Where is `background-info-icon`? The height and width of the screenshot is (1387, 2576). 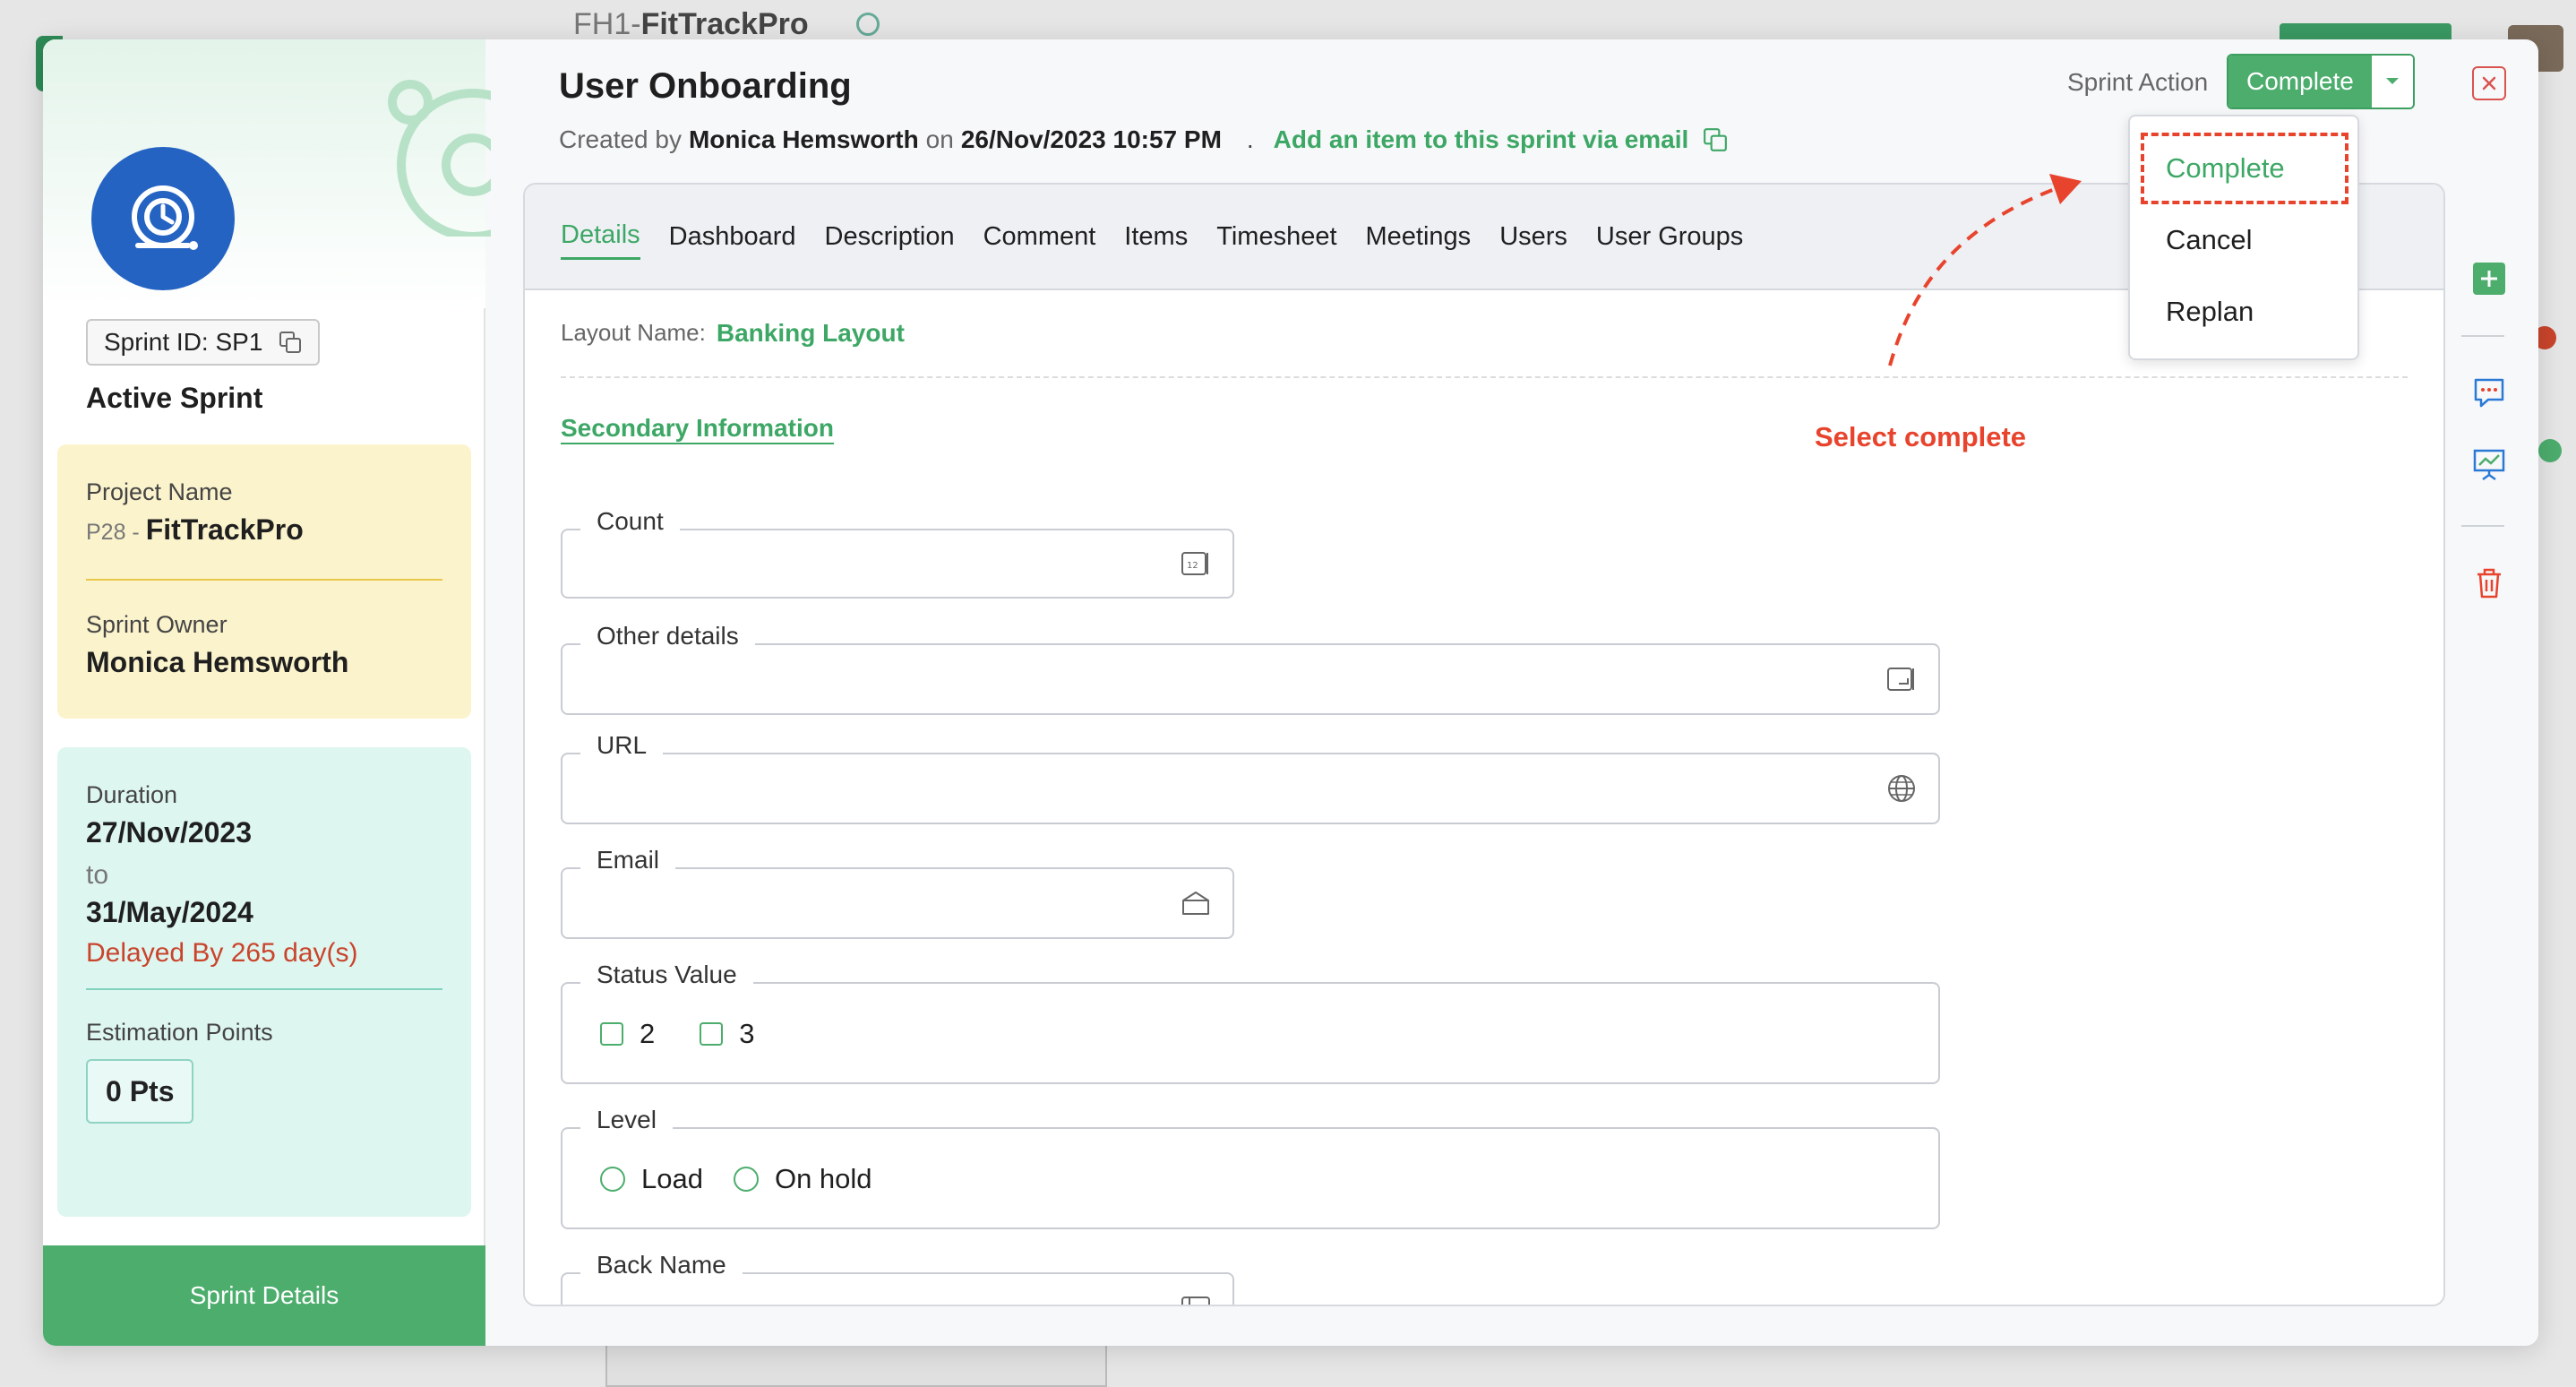
background-info-icon is located at coordinates (868, 24).